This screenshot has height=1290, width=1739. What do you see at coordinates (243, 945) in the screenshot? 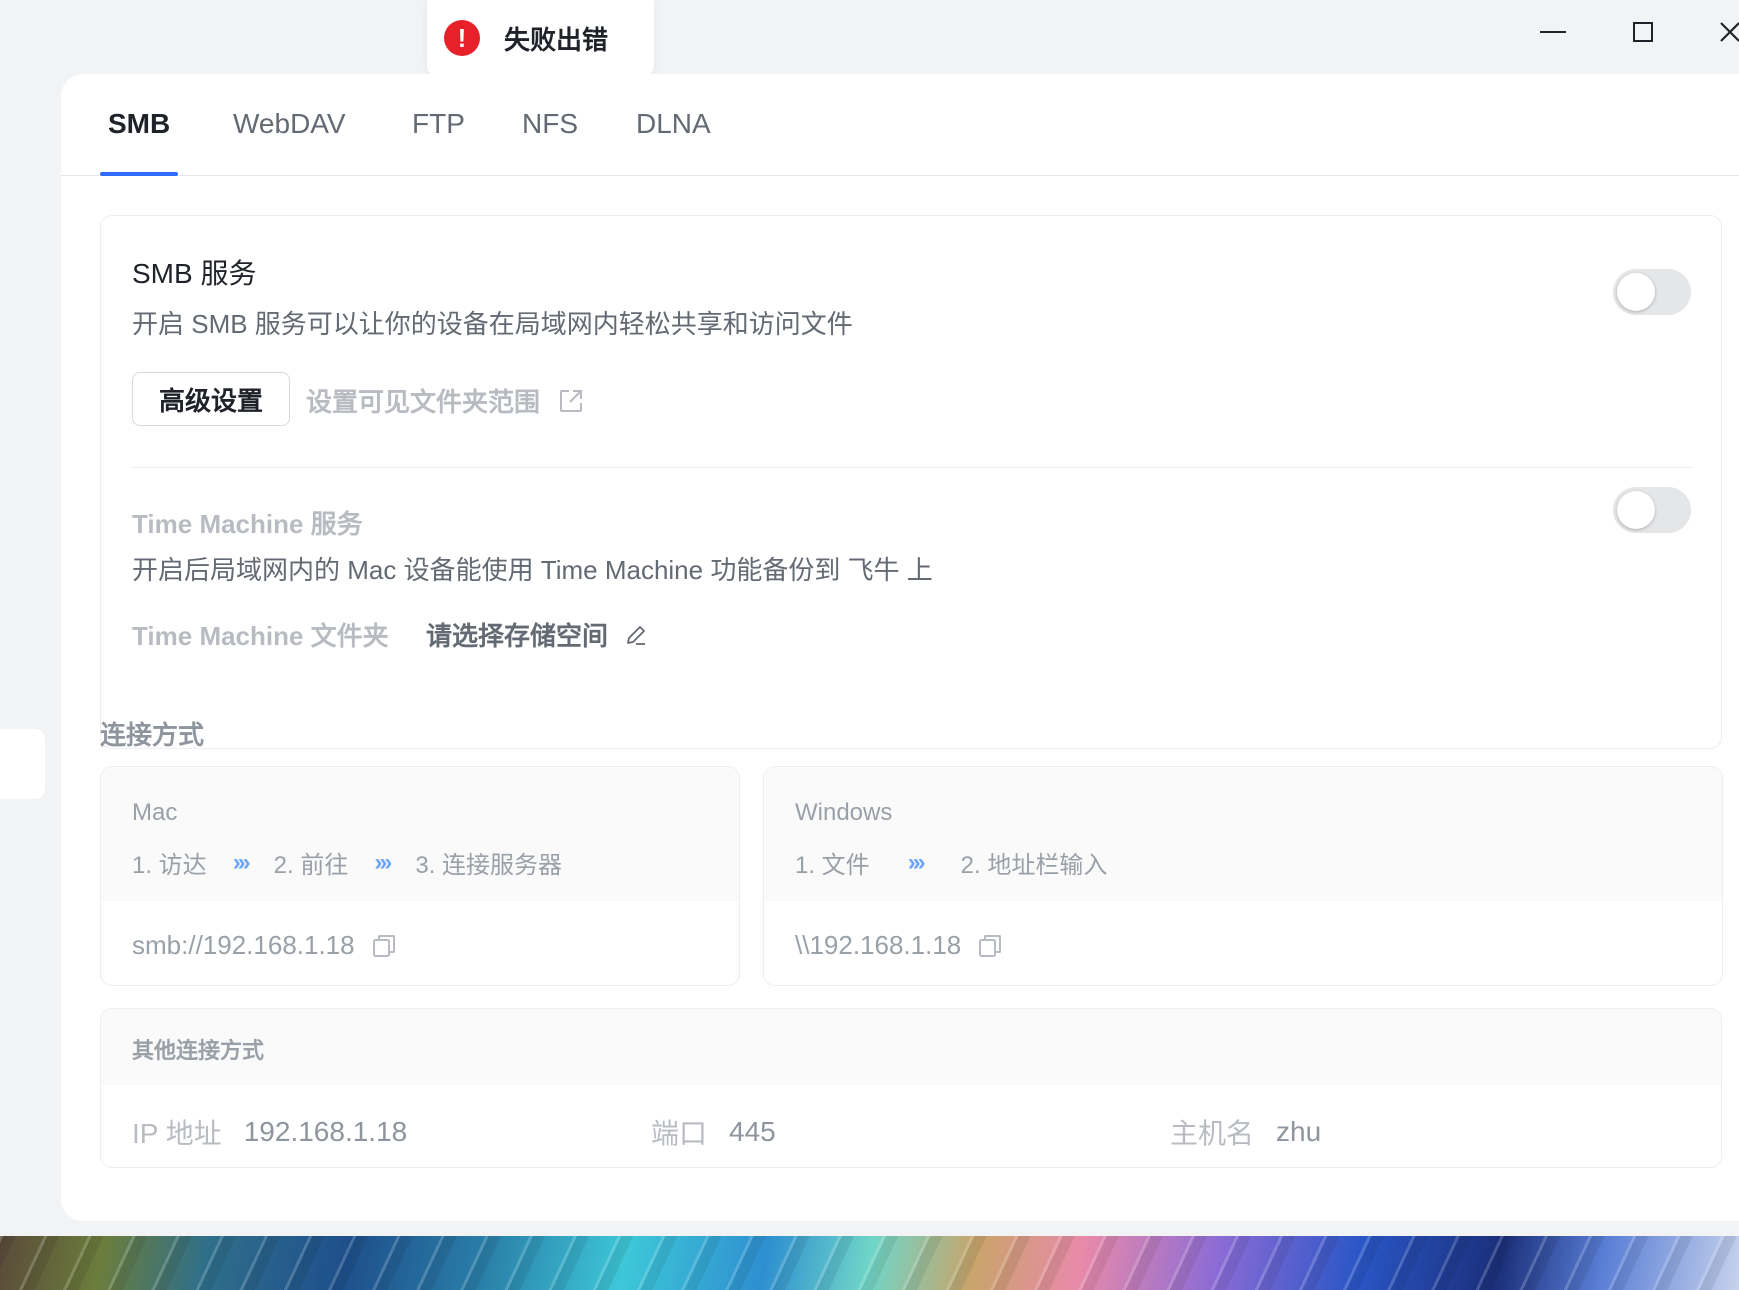
I see `mac-address-value: smb://192.168.1.18` at bounding box center [243, 945].